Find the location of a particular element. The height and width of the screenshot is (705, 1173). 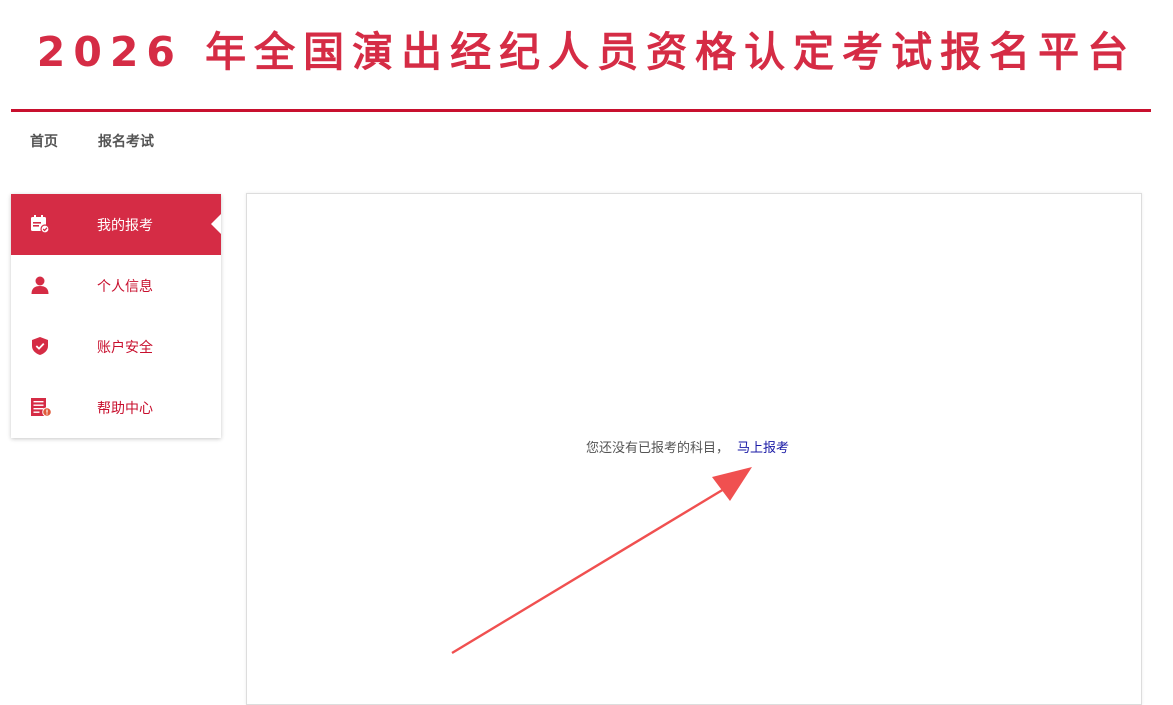

sidebar-item-personal-info: 个人信息 is located at coordinates (116, 285).